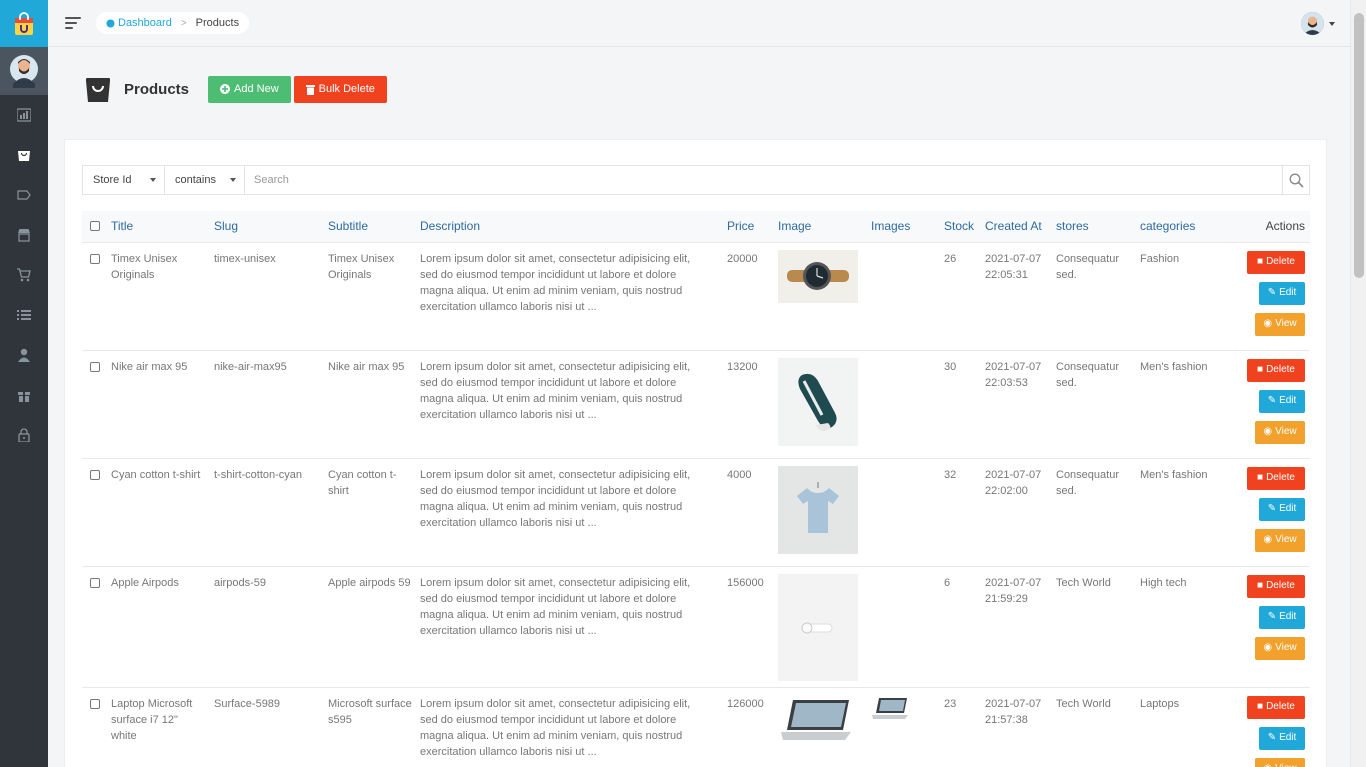 This screenshot has width=1366, height=767. Describe the element at coordinates (267, 403) in the screenshot. I see `cell-slug: nike-air-max95` at that location.